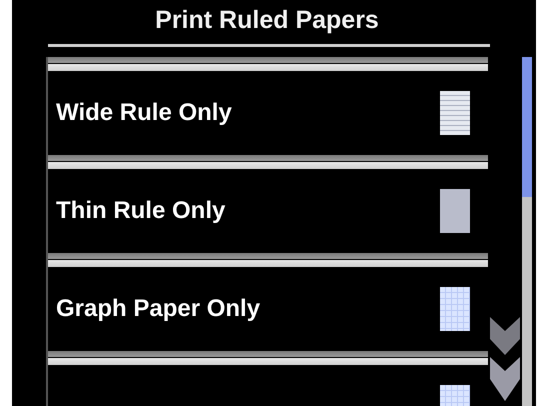 The image size is (538, 406). I want to click on option-label: Graph Paper Only, so click(158, 309).